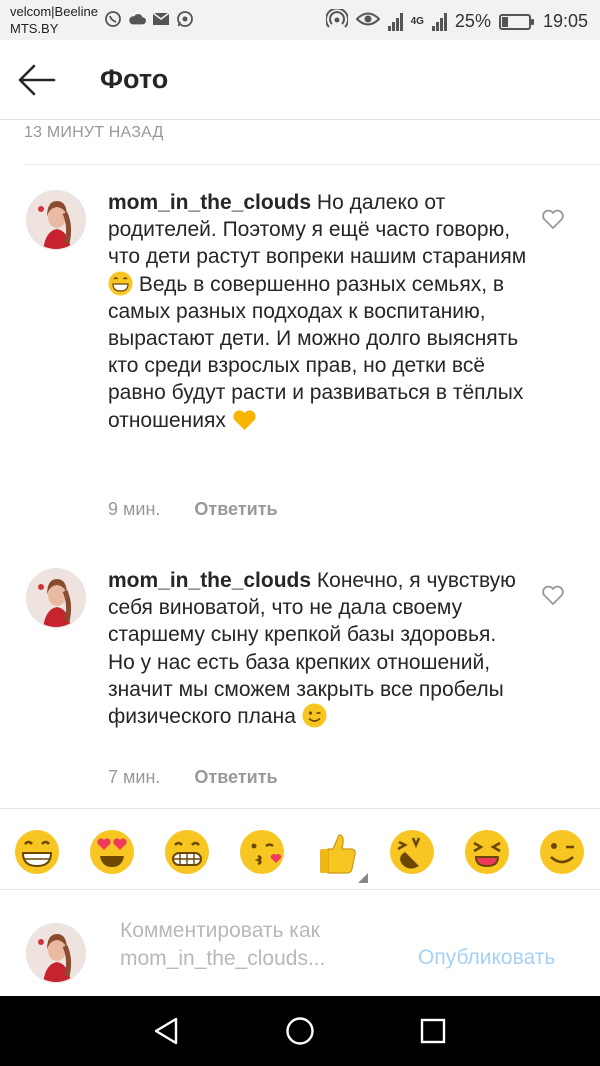 The width and height of the screenshot is (600, 1066). I want to click on nav-recents-button, so click(433, 1031).